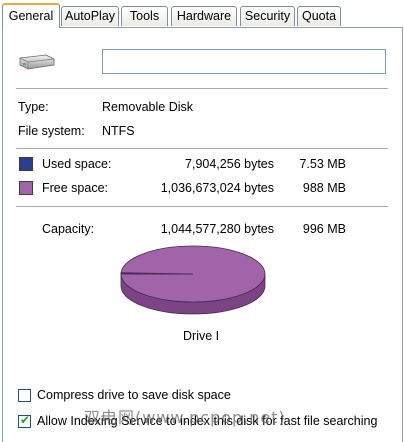 This screenshot has height=442, width=404. What do you see at coordinates (324, 188) in the screenshot?
I see `free-space-size: 988 MB` at bounding box center [324, 188].